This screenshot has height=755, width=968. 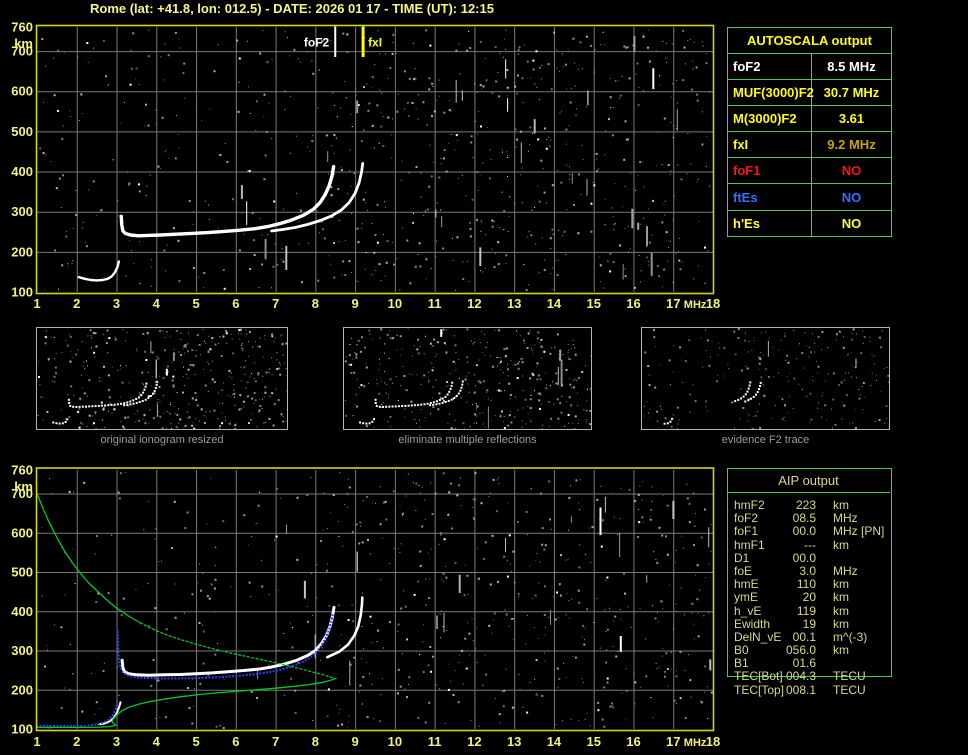 I want to click on autoscala-table-title: AUTOSCALA output, so click(x=809, y=41).